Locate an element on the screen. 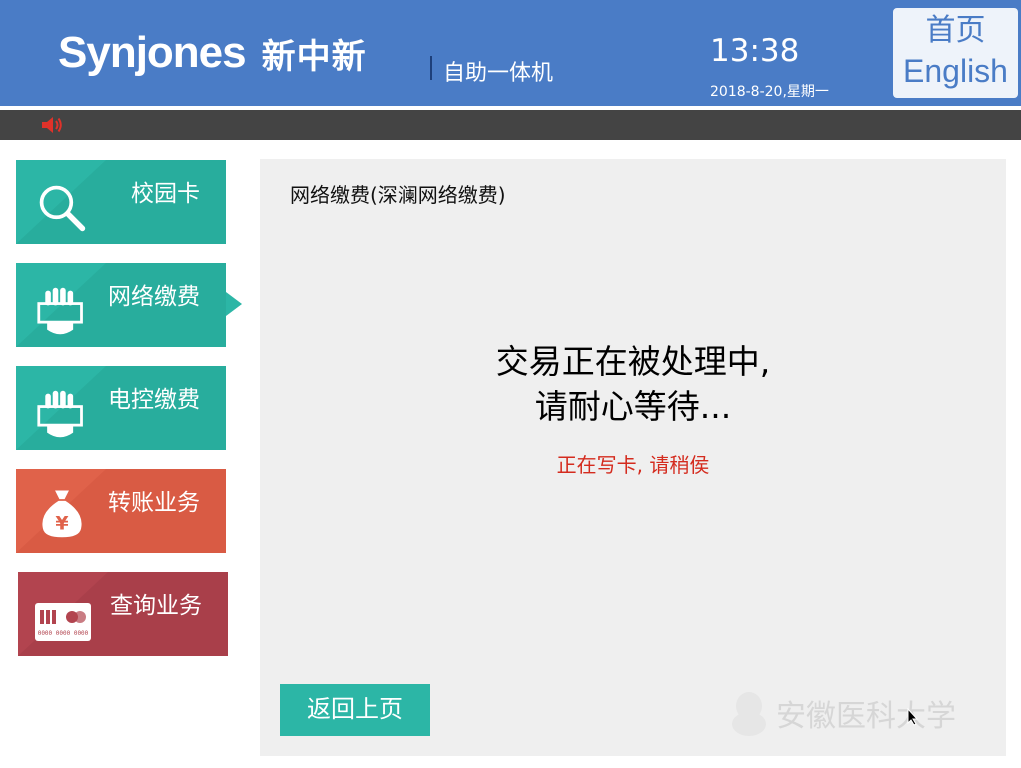 The width and height of the screenshot is (1021, 768). brand-logo: Synjones 新中新 is located at coordinates (212, 53).